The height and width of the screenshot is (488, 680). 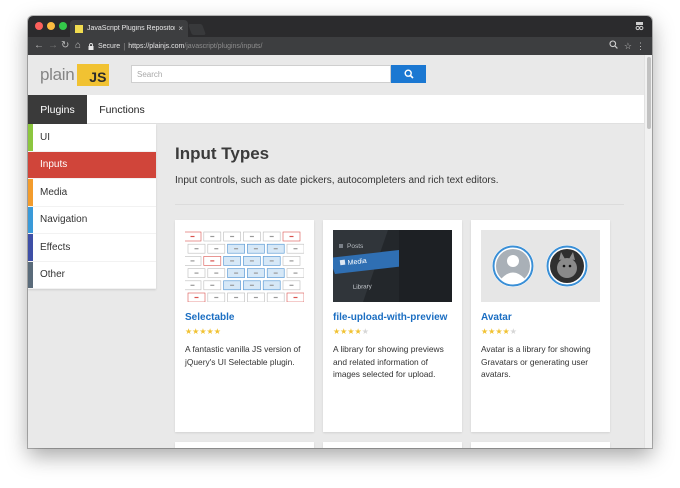 What do you see at coordinates (39, 26) in the screenshot?
I see `close-window-button` at bounding box center [39, 26].